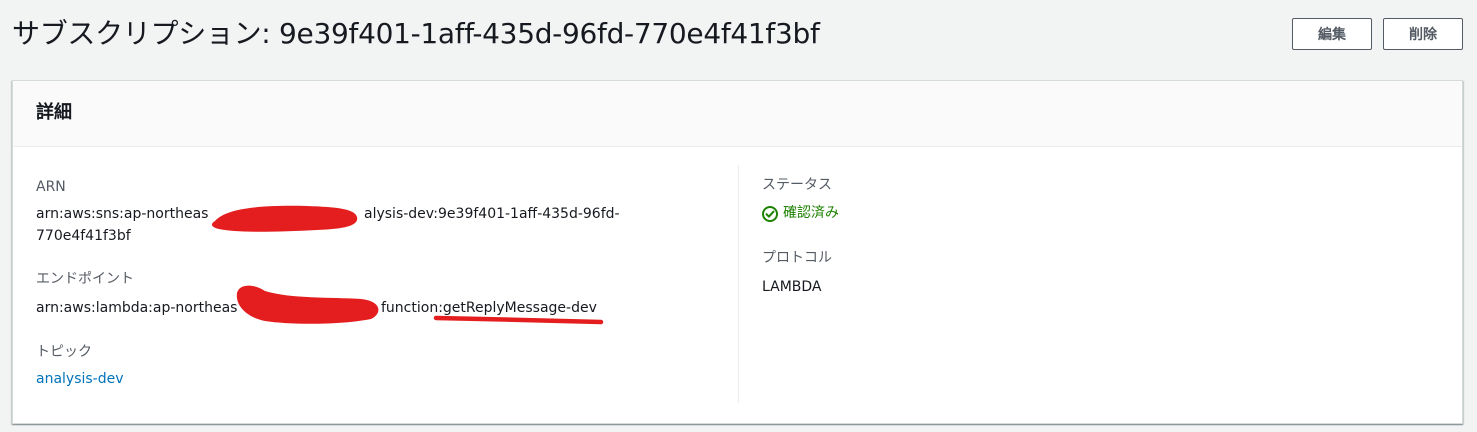 The height and width of the screenshot is (432, 1477). What do you see at coordinates (737, 114) in the screenshot?
I see `details-panel-header: 詳細` at bounding box center [737, 114].